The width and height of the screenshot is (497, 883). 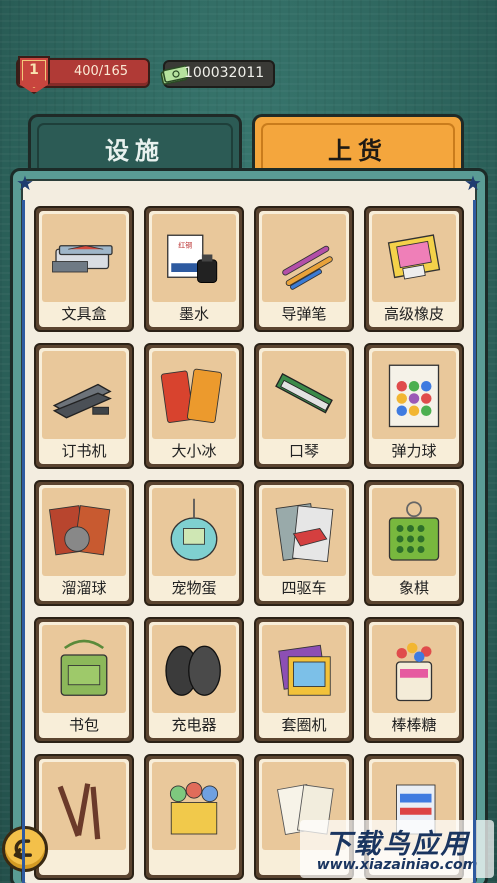 I want to click on item-card-inner: 宠物蛋, so click(x=194, y=543).